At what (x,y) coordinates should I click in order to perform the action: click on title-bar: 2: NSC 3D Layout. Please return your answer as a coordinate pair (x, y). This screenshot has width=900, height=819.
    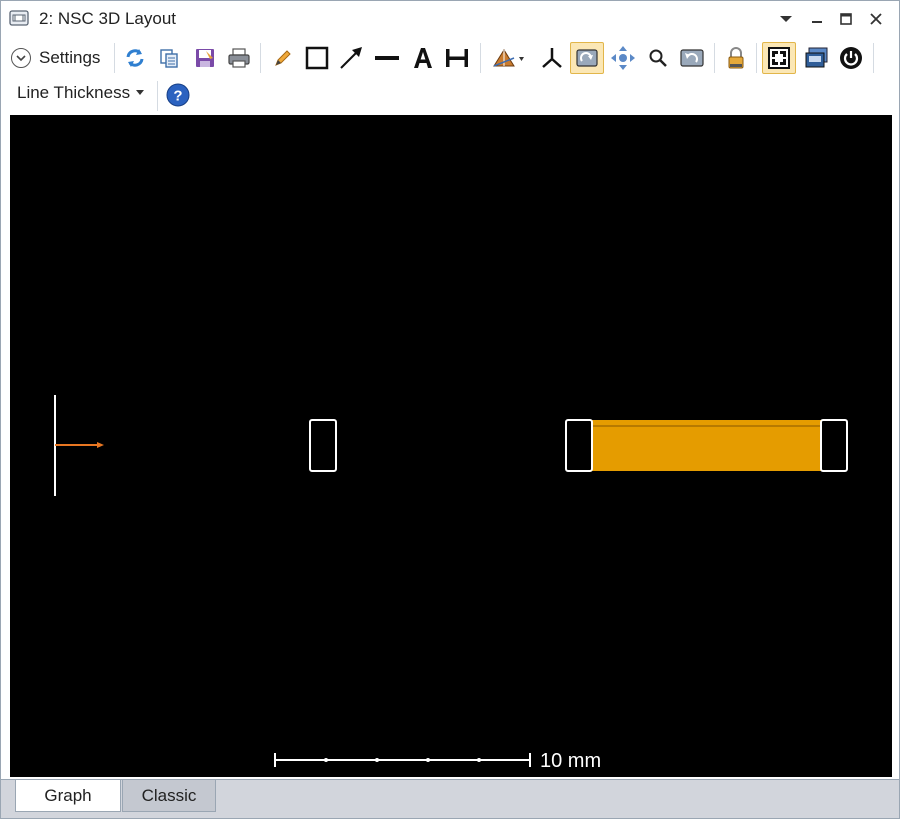
    Looking at the image, I should click on (450, 19).